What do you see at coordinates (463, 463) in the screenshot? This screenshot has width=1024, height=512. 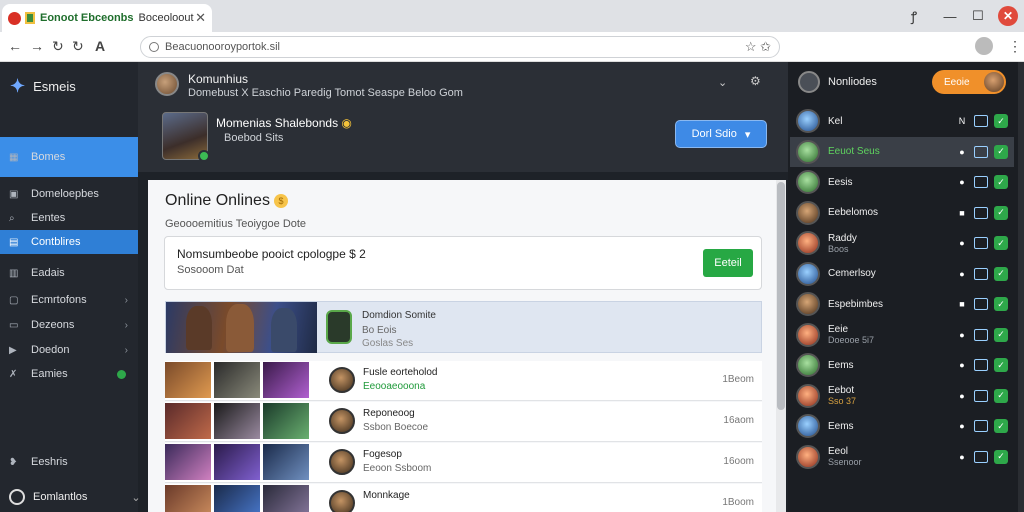 I see `feed-row: Fogesop Eeoon Ssboom 16oom` at bounding box center [463, 463].